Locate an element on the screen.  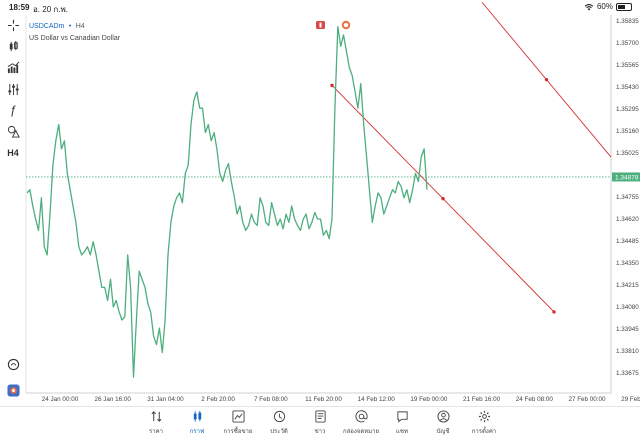
function-icon: ƒ is located at coordinates (13, 110).